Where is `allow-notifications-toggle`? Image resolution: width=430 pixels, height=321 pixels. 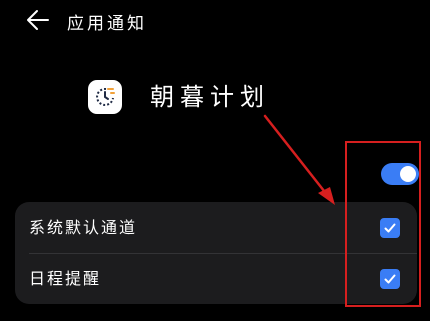
allow-notifications-toggle is located at coordinates (400, 174).